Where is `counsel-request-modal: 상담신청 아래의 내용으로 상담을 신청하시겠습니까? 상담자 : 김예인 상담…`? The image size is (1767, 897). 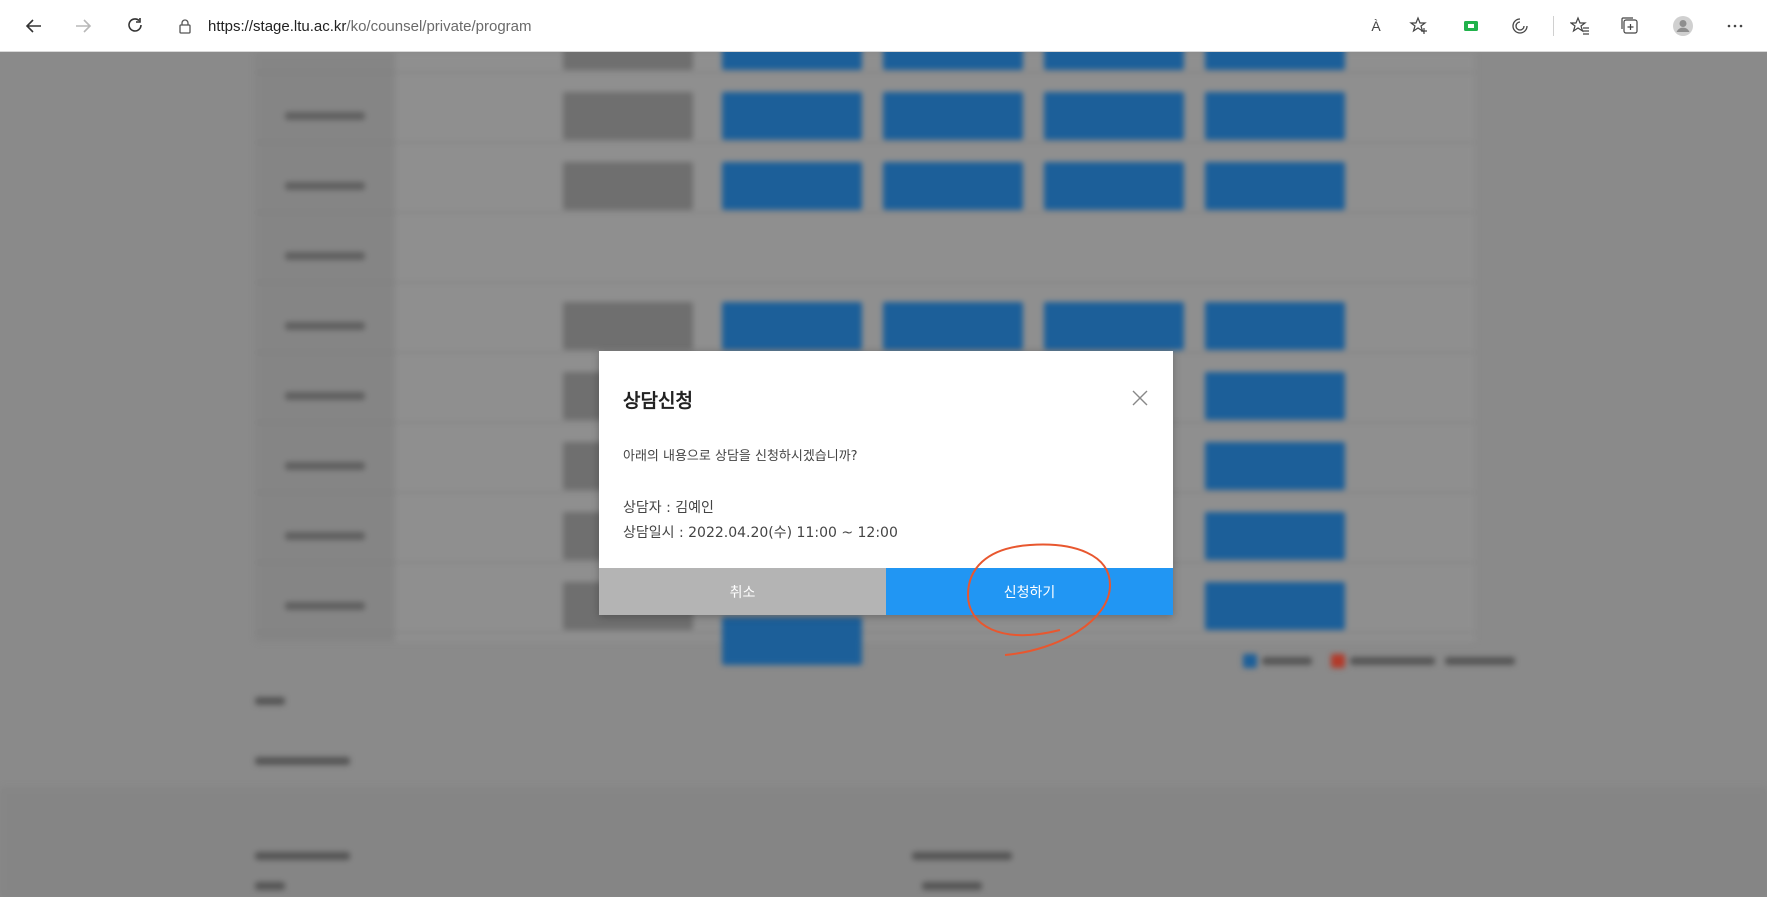 counsel-request-modal: 상담신청 아래의 내용으로 상담을 신청하시겠습니까? 상담자 : 김예인 상담… is located at coordinates (886, 483).